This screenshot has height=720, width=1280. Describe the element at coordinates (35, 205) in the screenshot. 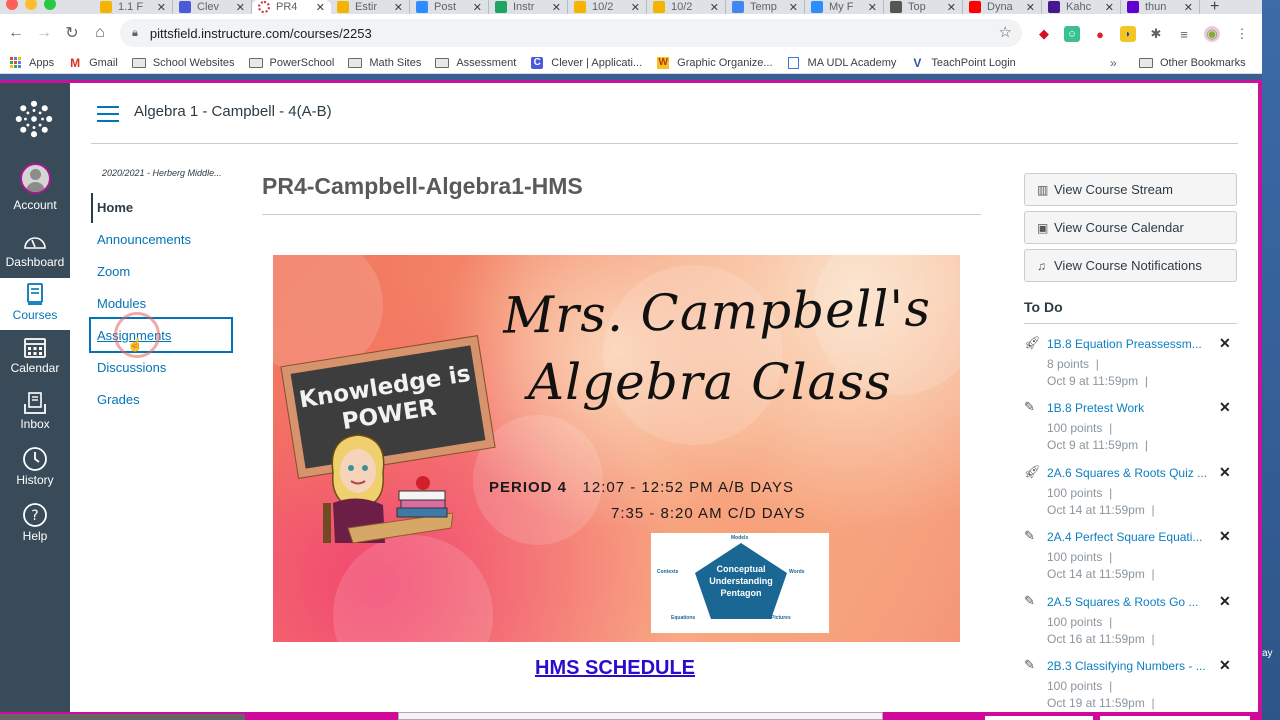

I see `gnav-account-label: Account` at that location.